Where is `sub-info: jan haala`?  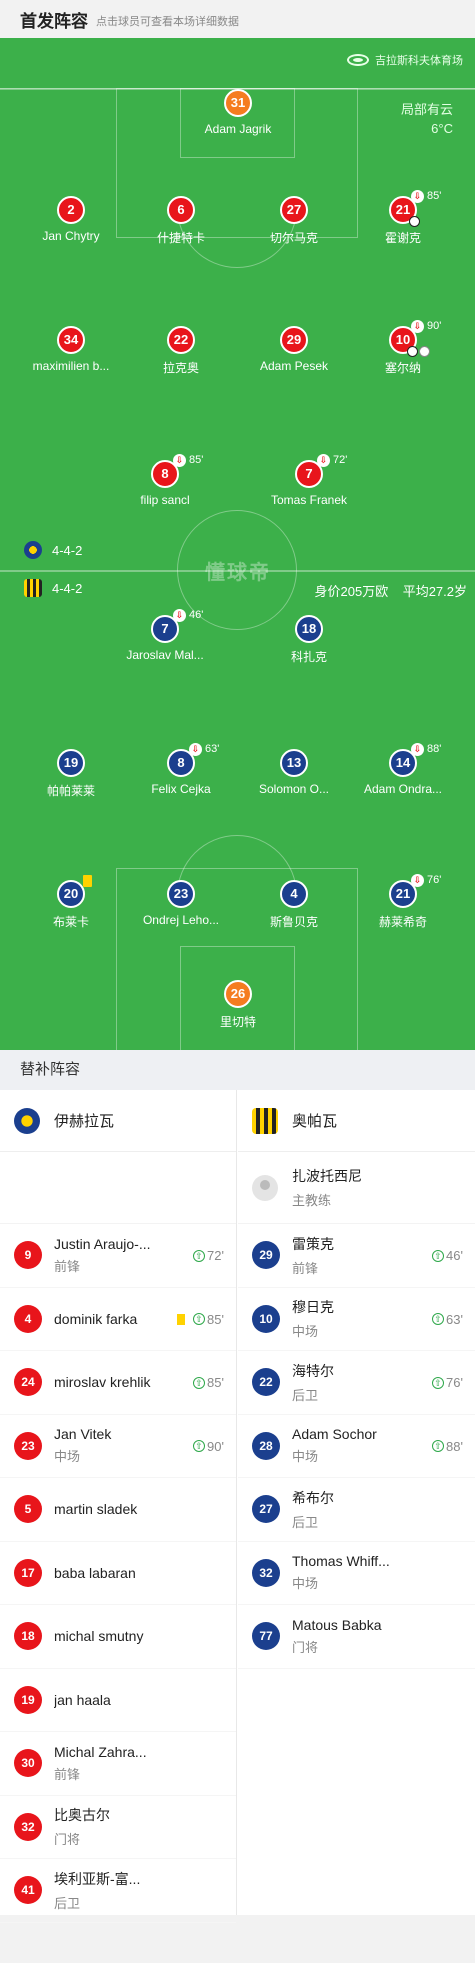 sub-info: jan haala is located at coordinates (109, 1700).